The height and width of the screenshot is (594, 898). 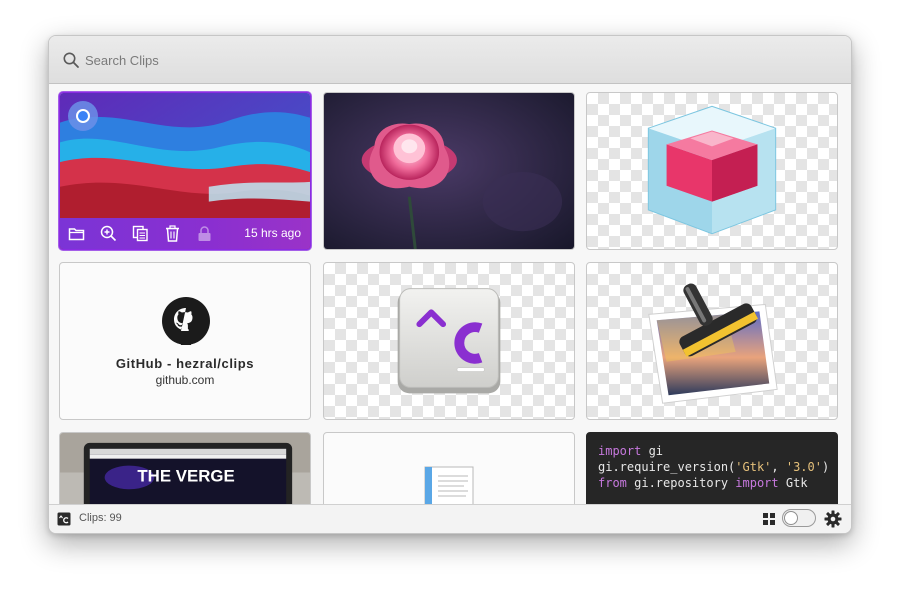 What do you see at coordinates (667, 467) in the screenshot?
I see `code-token: gi.require_version(` at bounding box center [667, 467].